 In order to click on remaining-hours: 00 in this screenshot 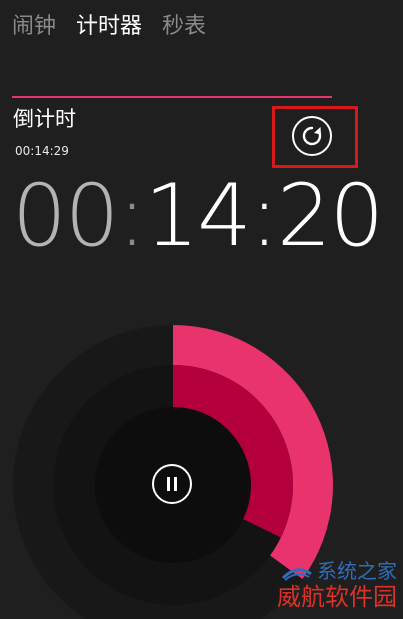, I will do `click(65, 216)`.